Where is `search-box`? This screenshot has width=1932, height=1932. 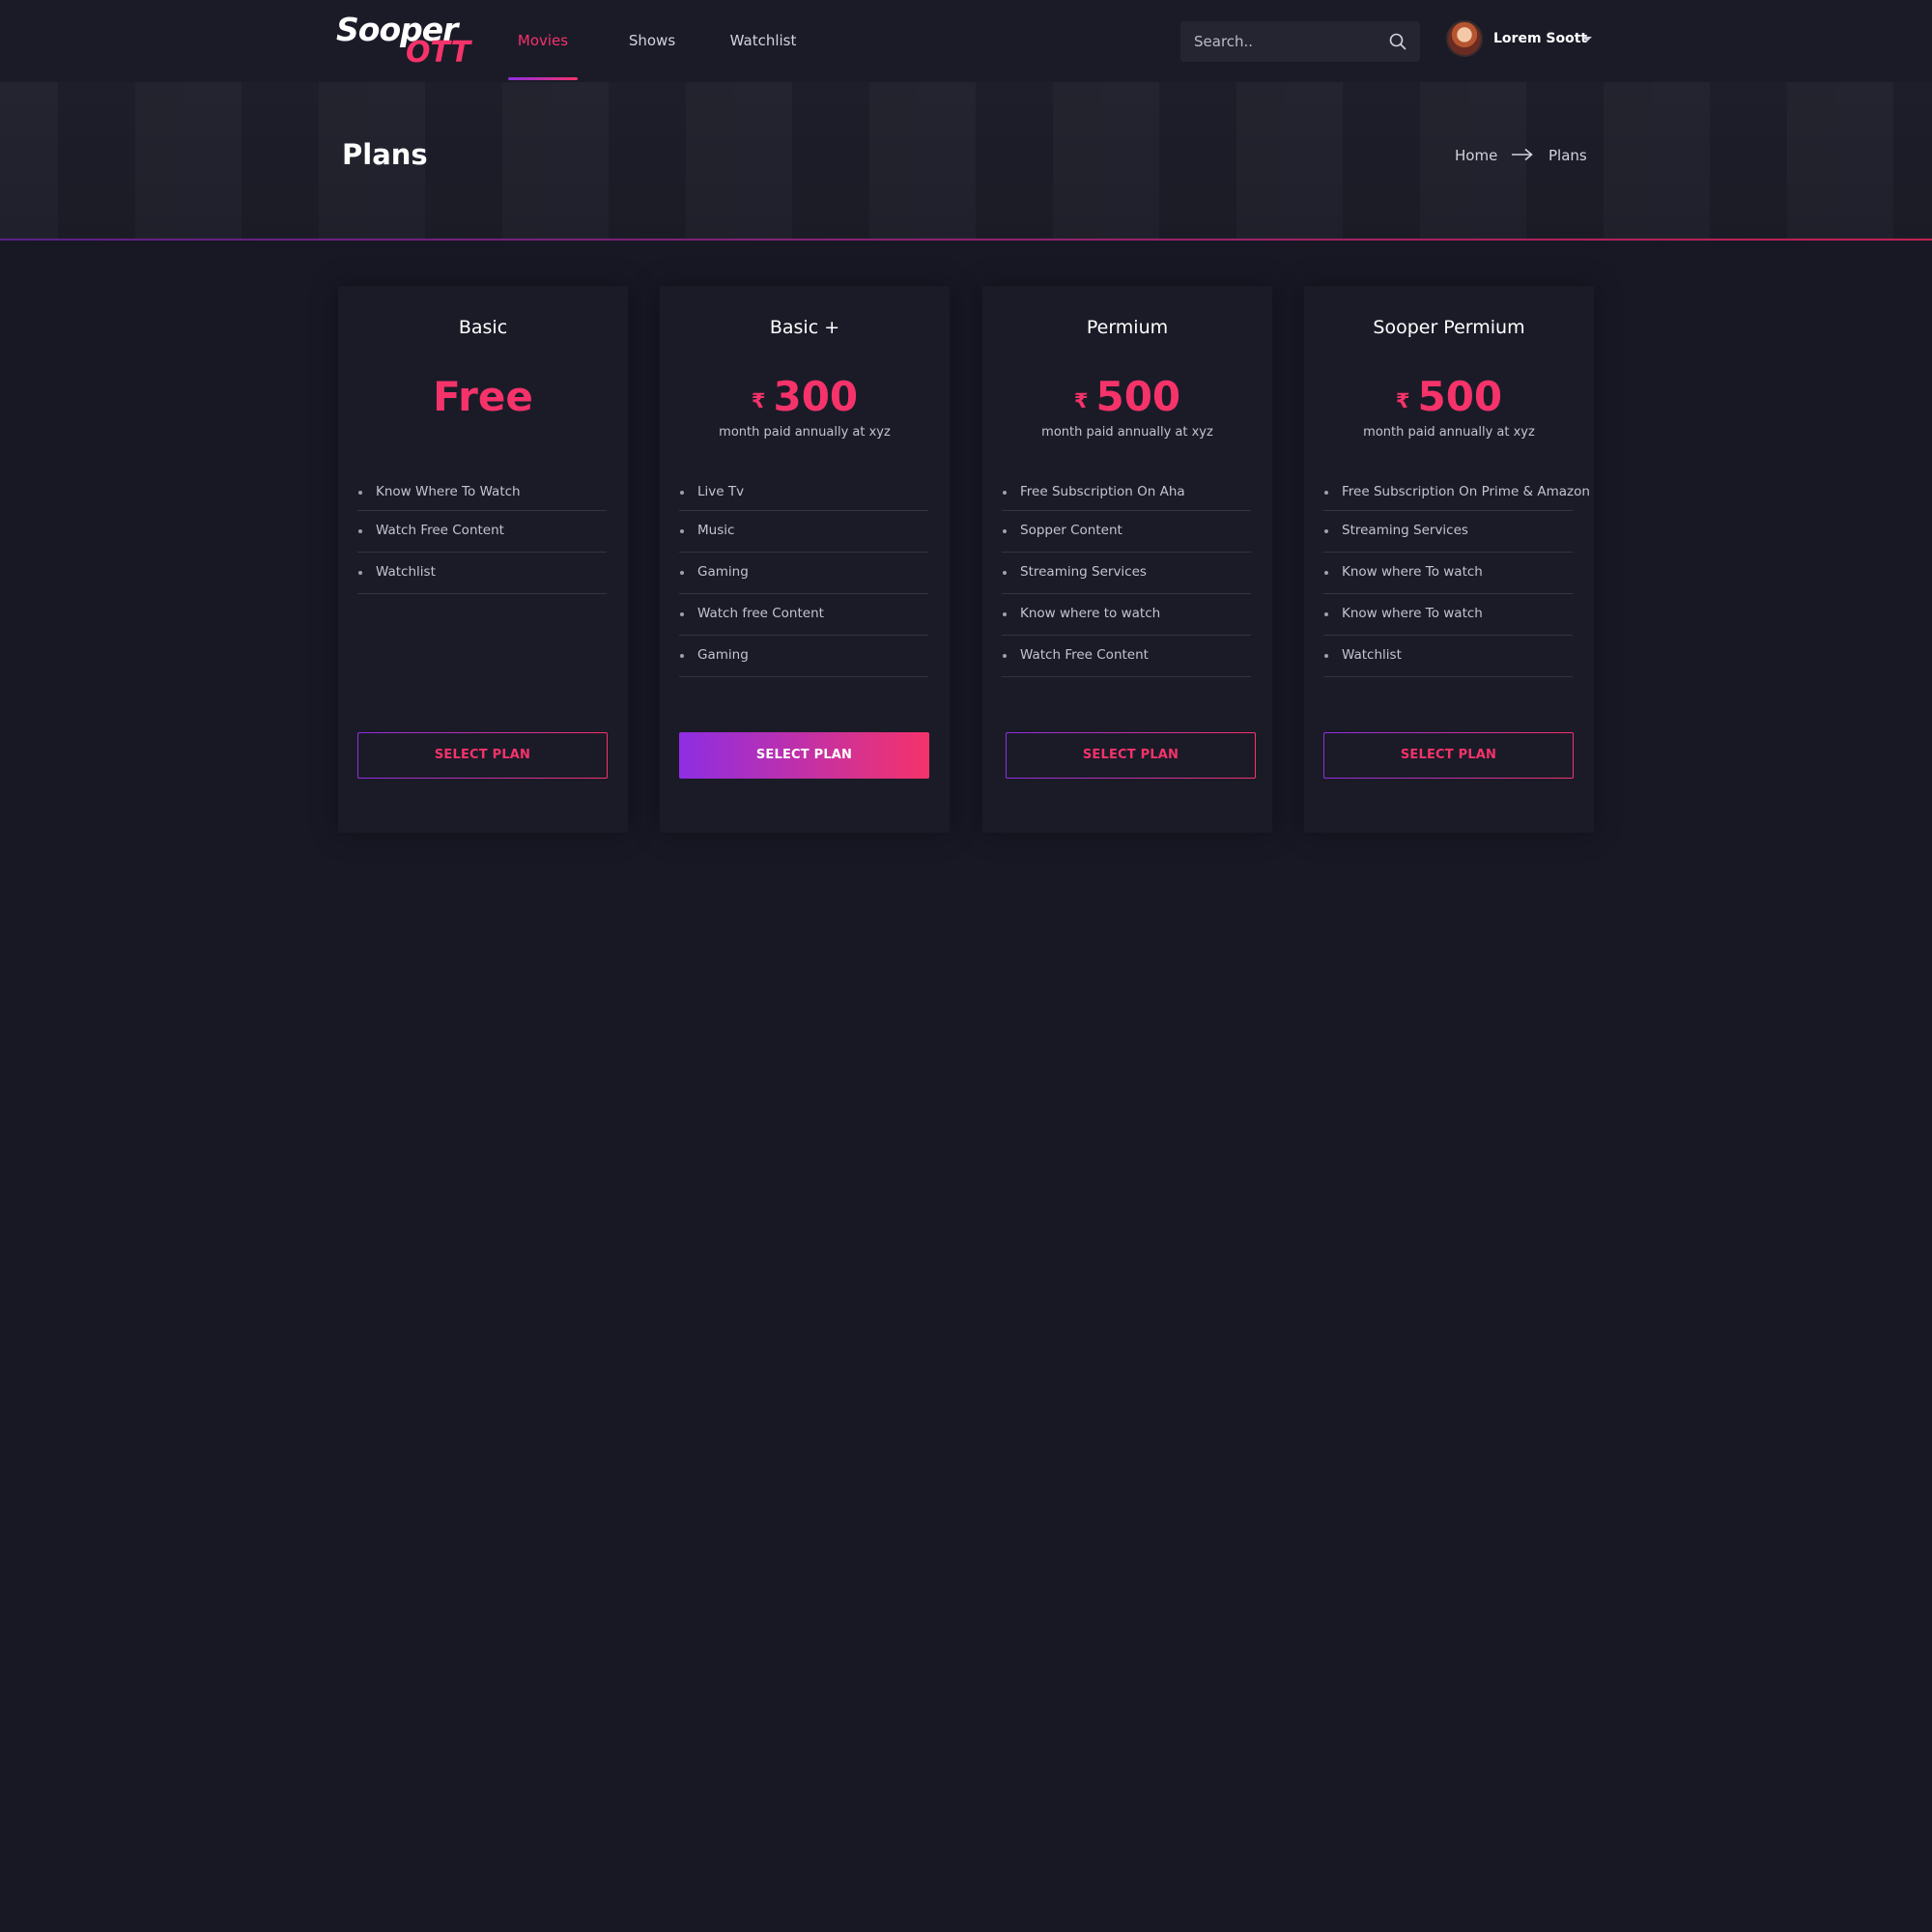
search-box is located at coordinates (1300, 41).